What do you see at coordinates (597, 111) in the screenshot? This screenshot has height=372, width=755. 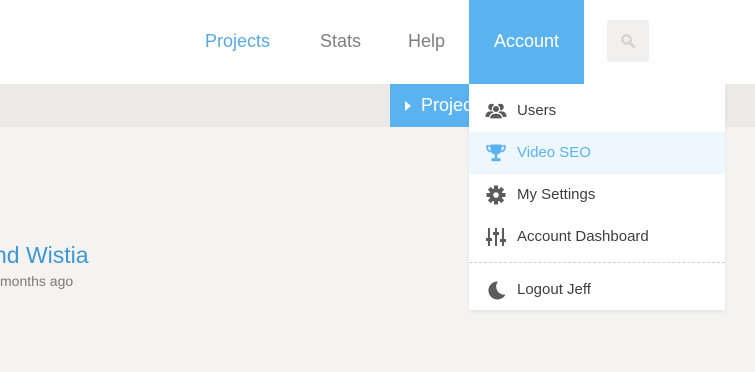 I see `menu-item-users: Users` at bounding box center [597, 111].